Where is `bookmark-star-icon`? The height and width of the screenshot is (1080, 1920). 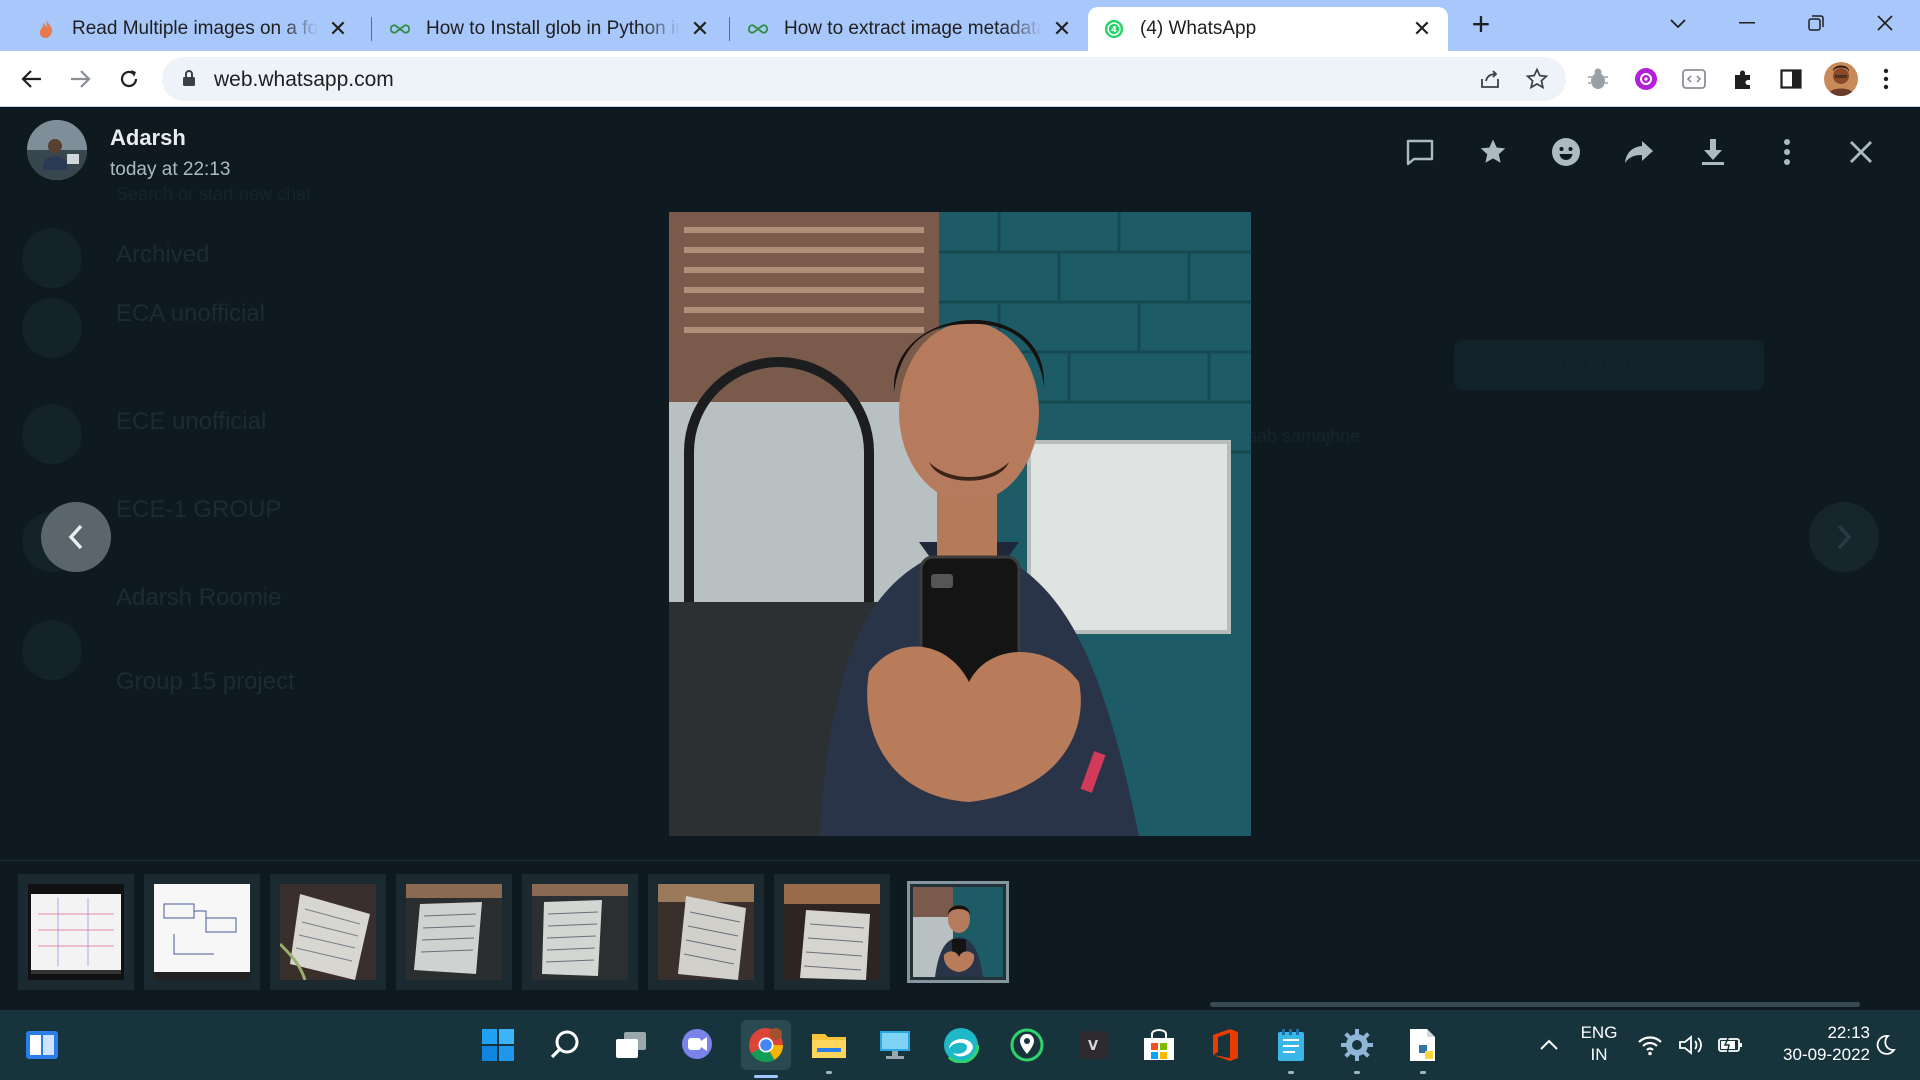
bookmark-star-icon is located at coordinates (1537, 79).